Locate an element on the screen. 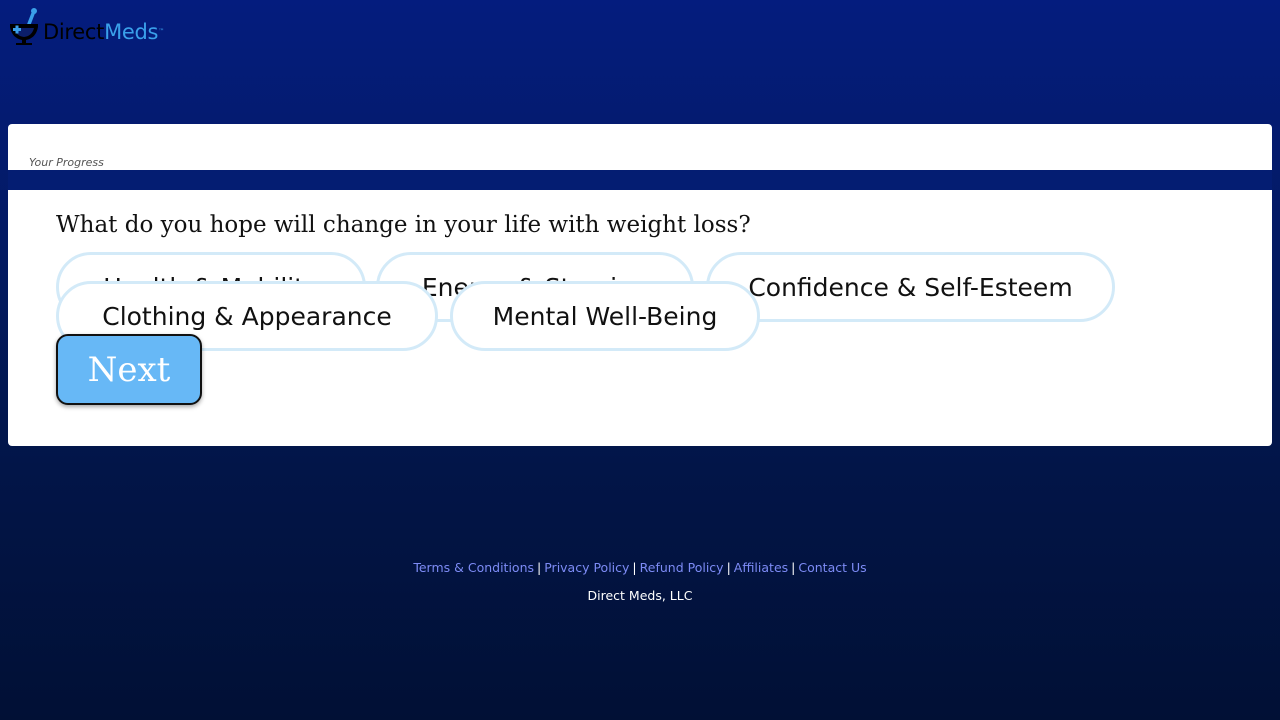 This screenshot has height=720, width=1280. option-label: Mental Well-Being is located at coordinates (605, 316).